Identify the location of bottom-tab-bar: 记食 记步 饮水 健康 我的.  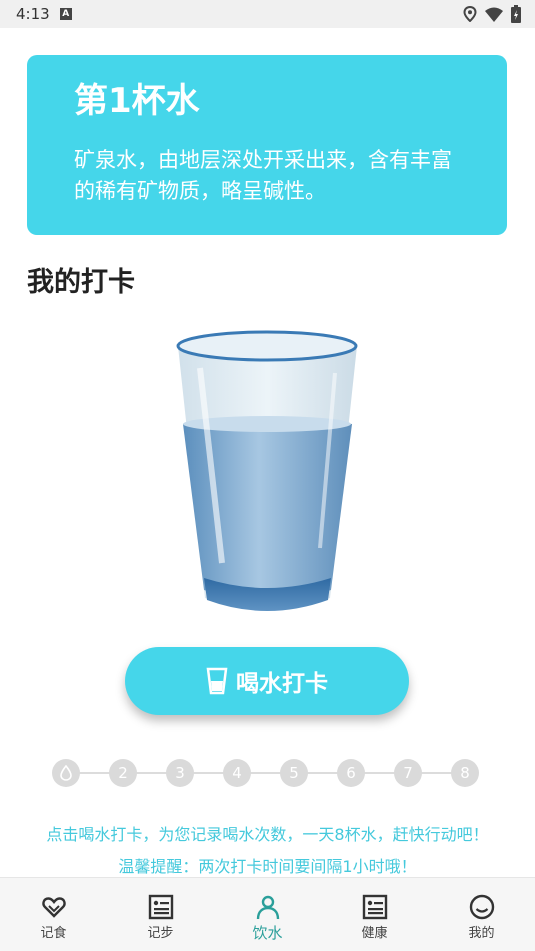
(267, 914).